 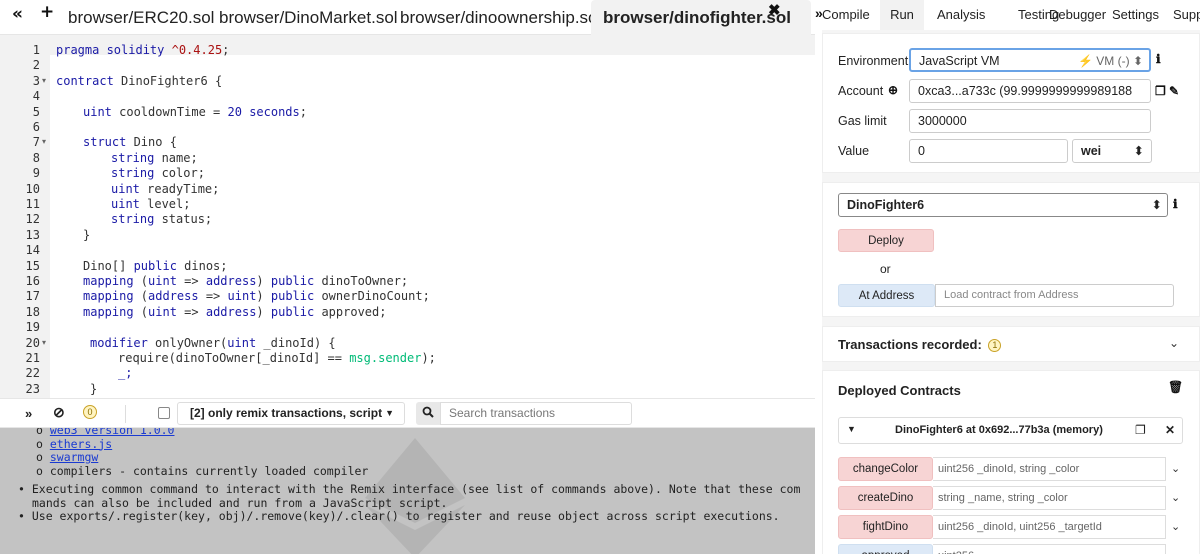 What do you see at coordinates (141, 17) in the screenshot?
I see `tab-erc20: browser/ERC20.sol` at bounding box center [141, 17].